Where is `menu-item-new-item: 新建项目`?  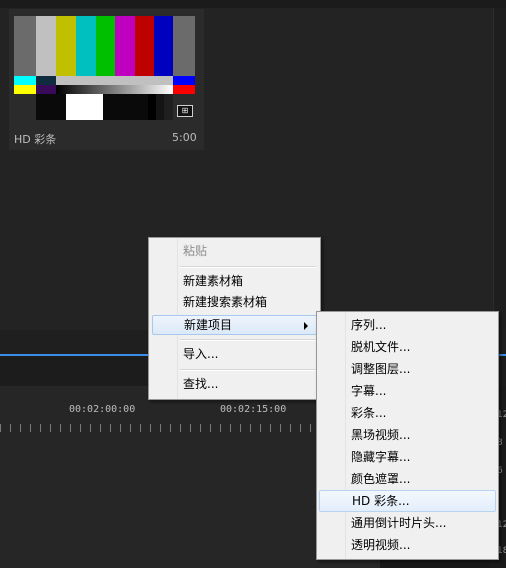
menu-item-new-item: 新建项目 is located at coordinates (234, 325).